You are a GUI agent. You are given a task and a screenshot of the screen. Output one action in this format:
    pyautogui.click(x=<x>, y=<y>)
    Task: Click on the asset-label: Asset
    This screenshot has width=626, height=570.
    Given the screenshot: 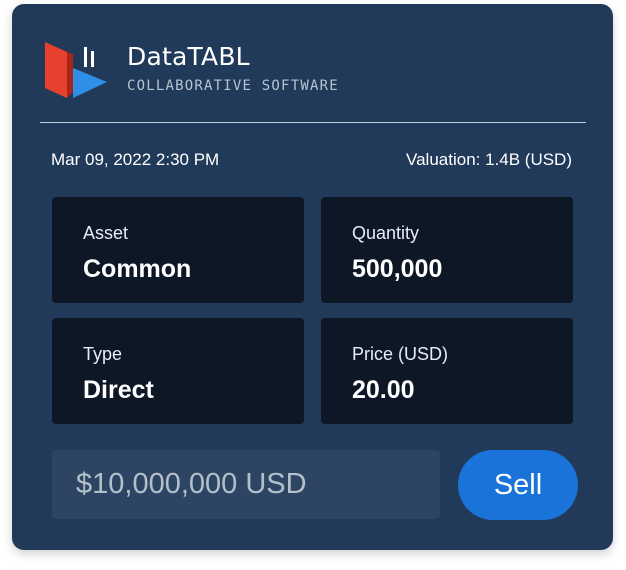 What is the action you would take?
    pyautogui.click(x=106, y=233)
    